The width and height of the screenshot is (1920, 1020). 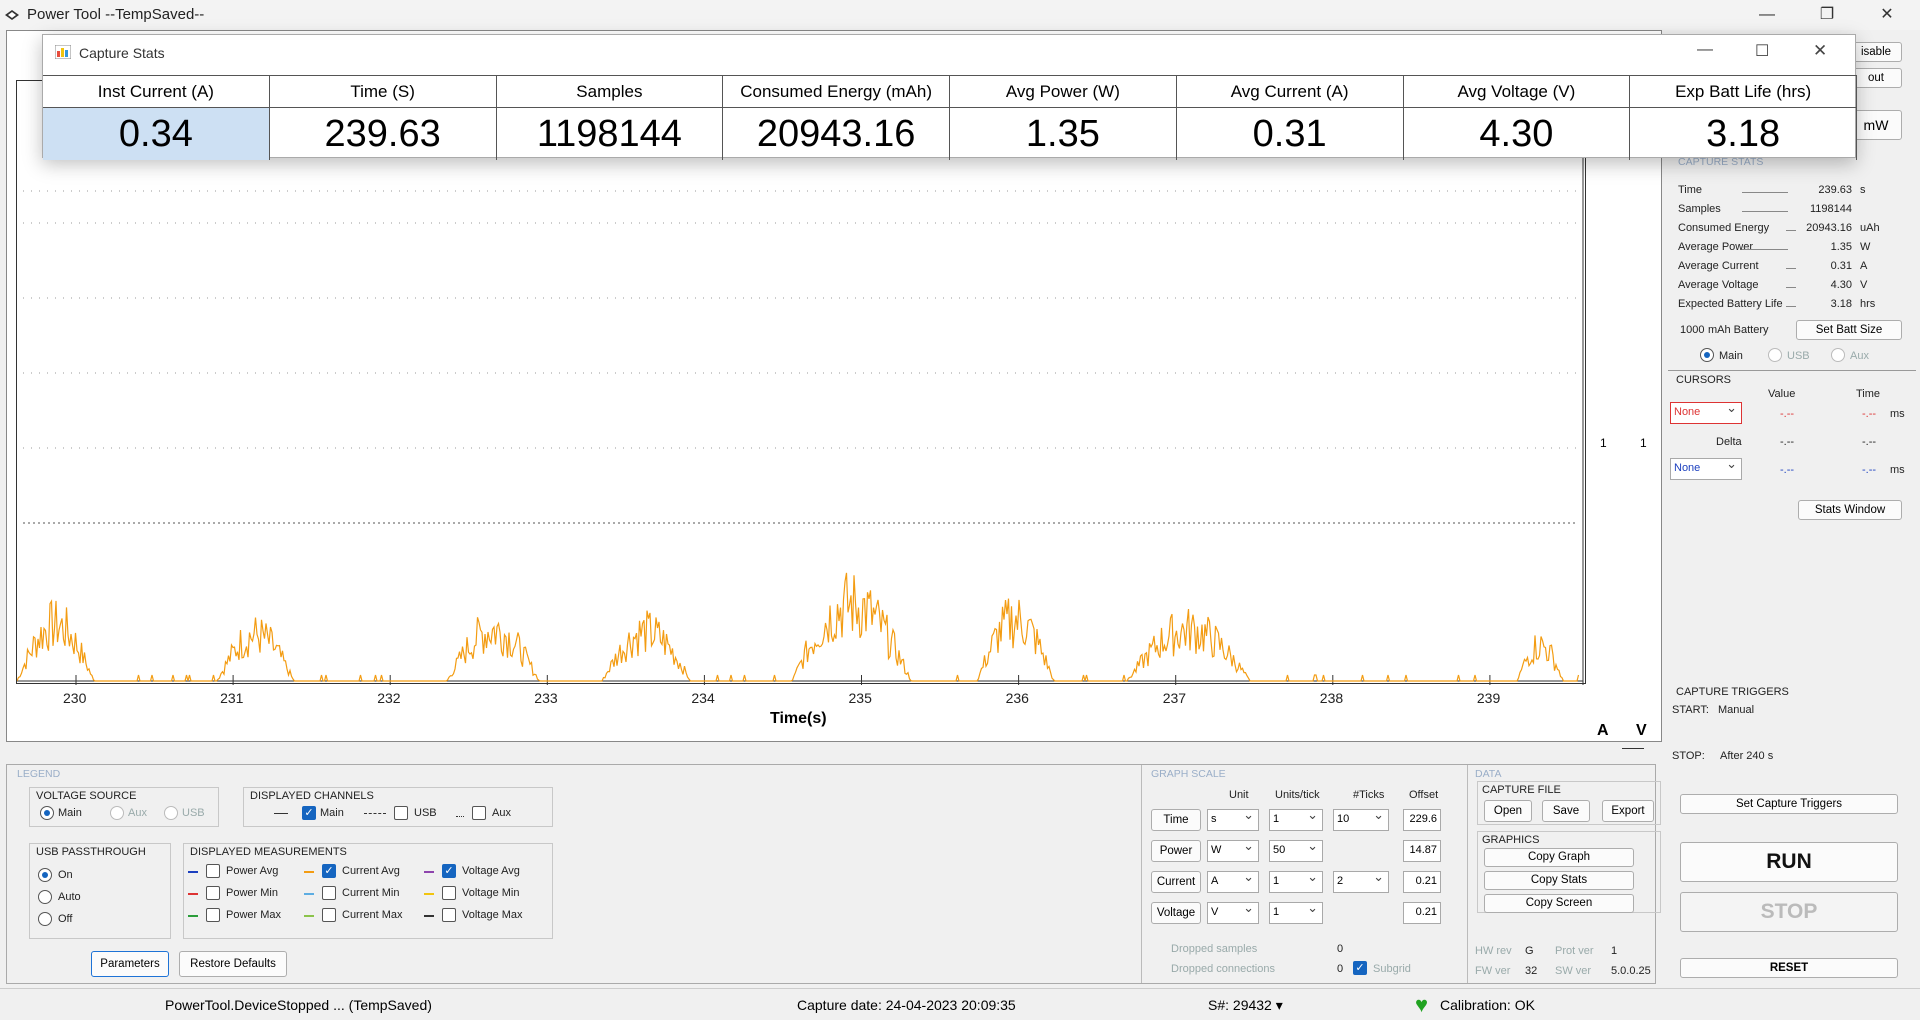 What do you see at coordinates (609, 92) in the screenshot?
I see `stats-column-header: Samples` at bounding box center [609, 92].